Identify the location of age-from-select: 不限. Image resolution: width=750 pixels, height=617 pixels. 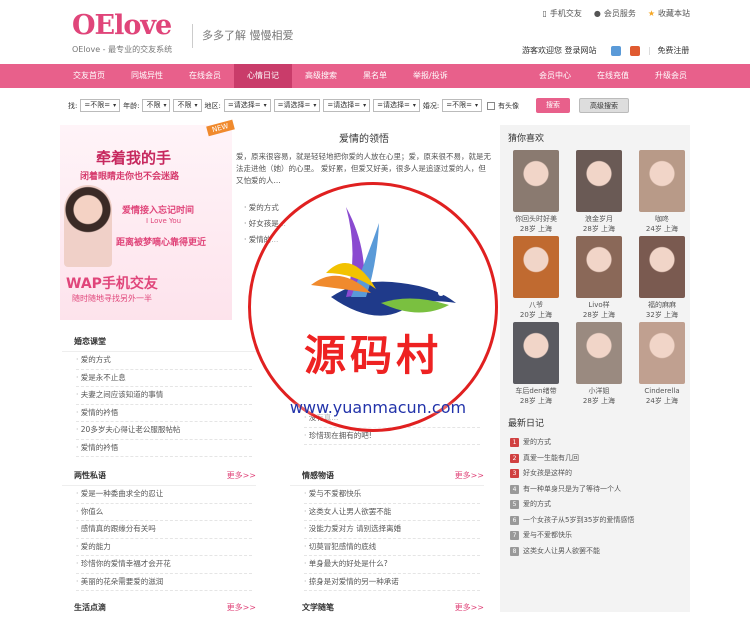
(156, 105).